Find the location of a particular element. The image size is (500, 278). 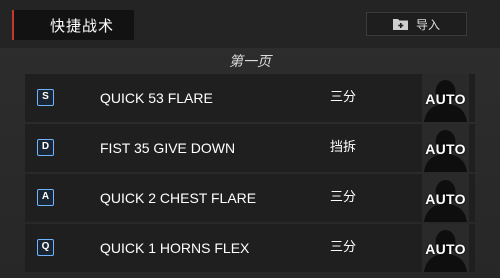

play-name: QUICK 1 HORNS FLEX is located at coordinates (175, 248).